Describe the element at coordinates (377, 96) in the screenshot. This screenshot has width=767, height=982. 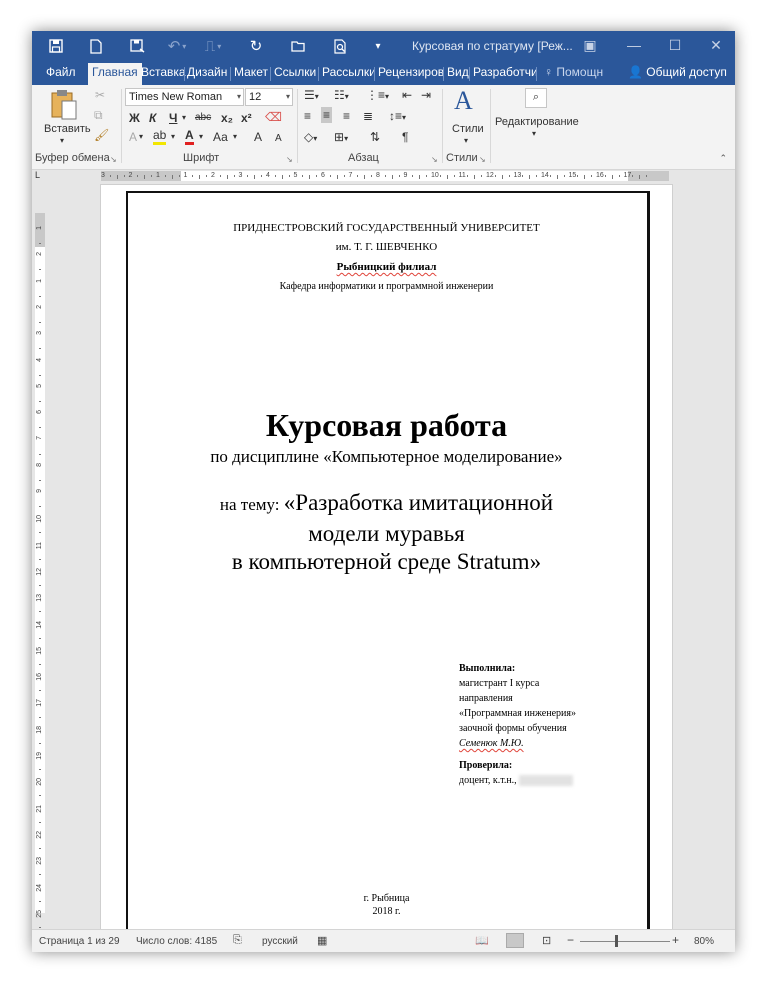
I see `multilevel-list-icon: ⋮≡▾` at that location.